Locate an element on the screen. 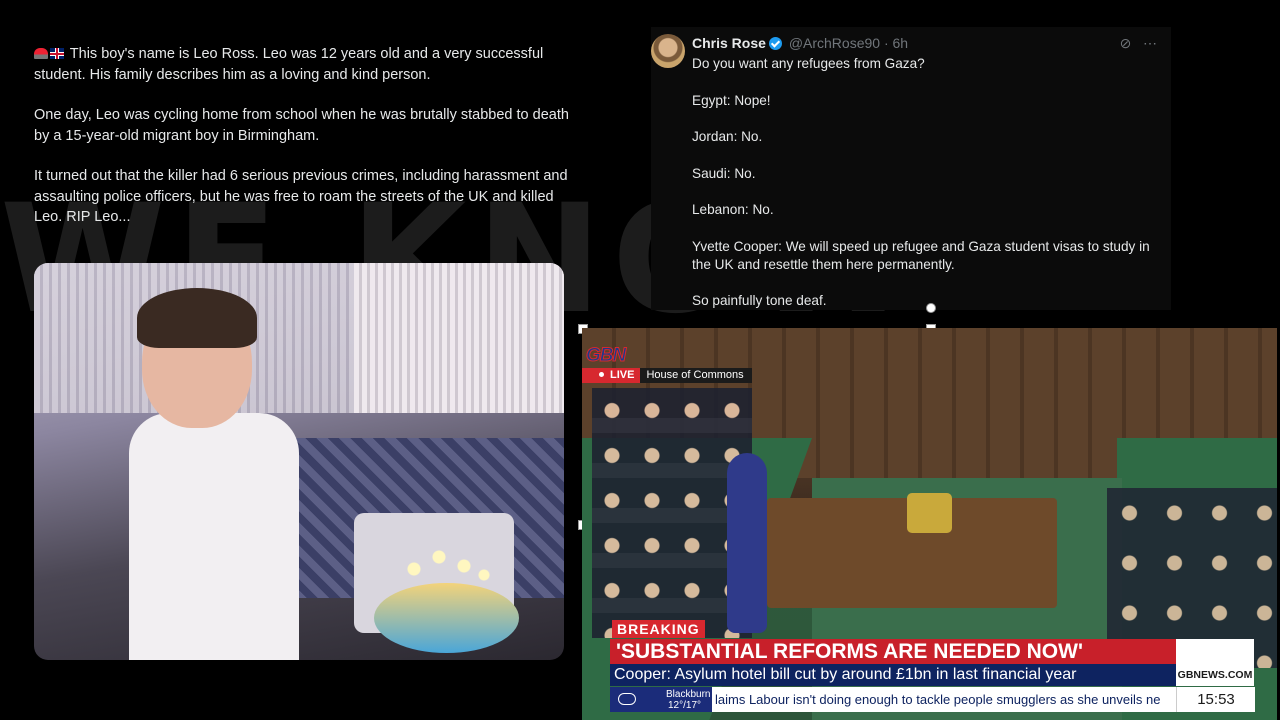  tweet-line: Saudi: No. is located at coordinates (724, 173).